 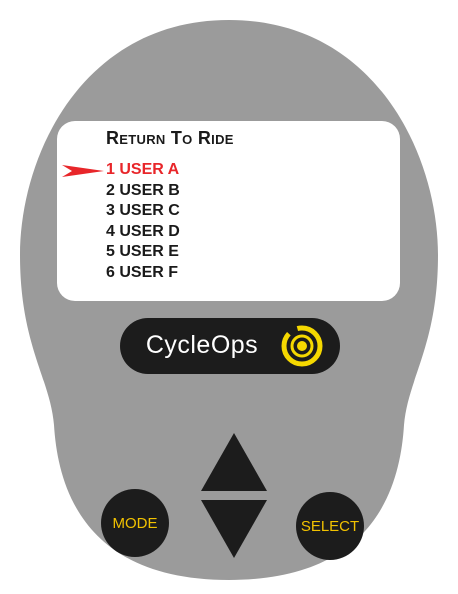 I want to click on triangle-down-icon, so click(x=234, y=529).